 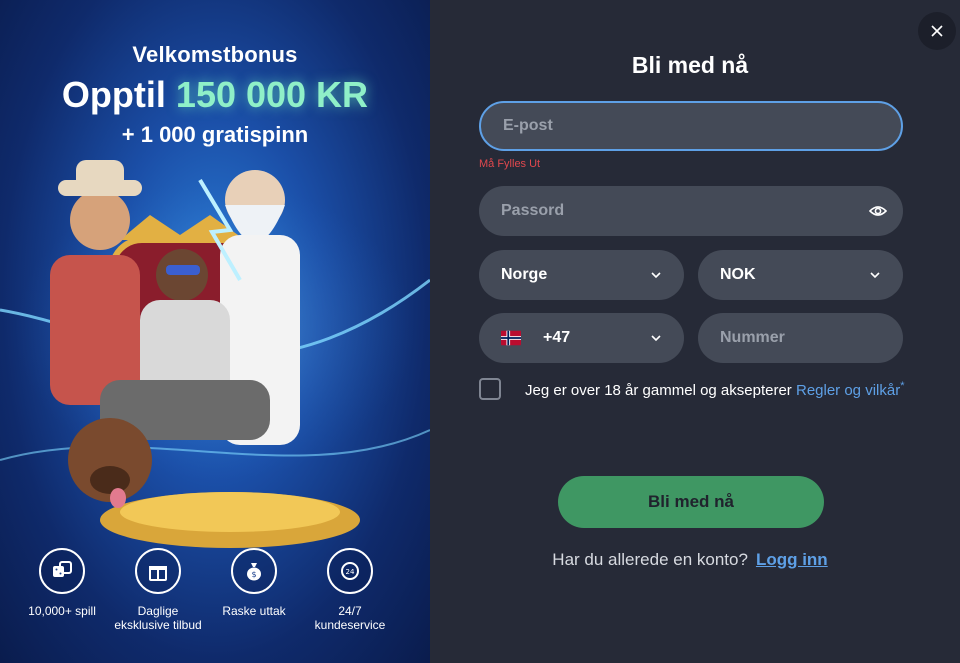 I want to click on phone-number-input, so click(x=800, y=338).